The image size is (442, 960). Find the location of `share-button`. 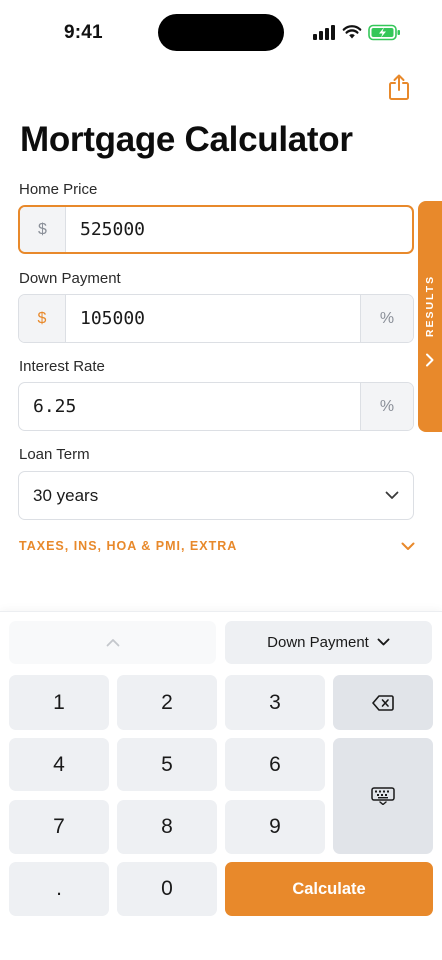

share-button is located at coordinates (399, 87).